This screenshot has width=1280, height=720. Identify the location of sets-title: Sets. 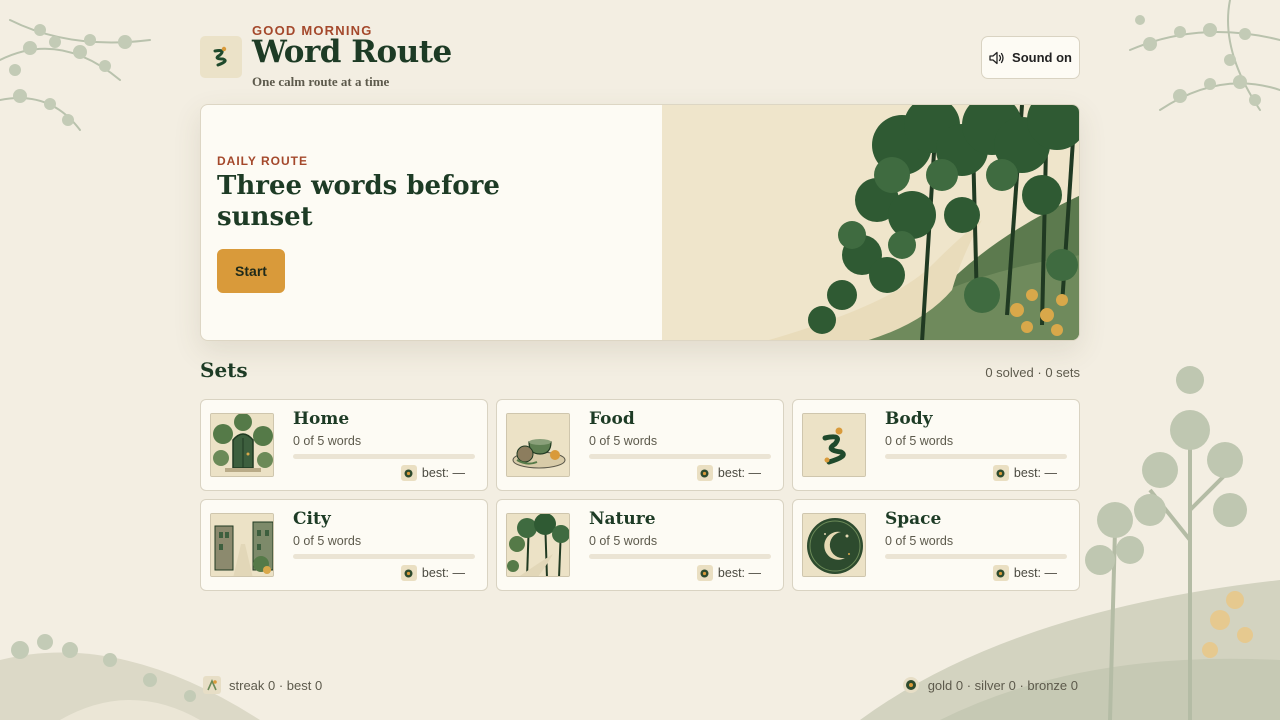
(224, 370).